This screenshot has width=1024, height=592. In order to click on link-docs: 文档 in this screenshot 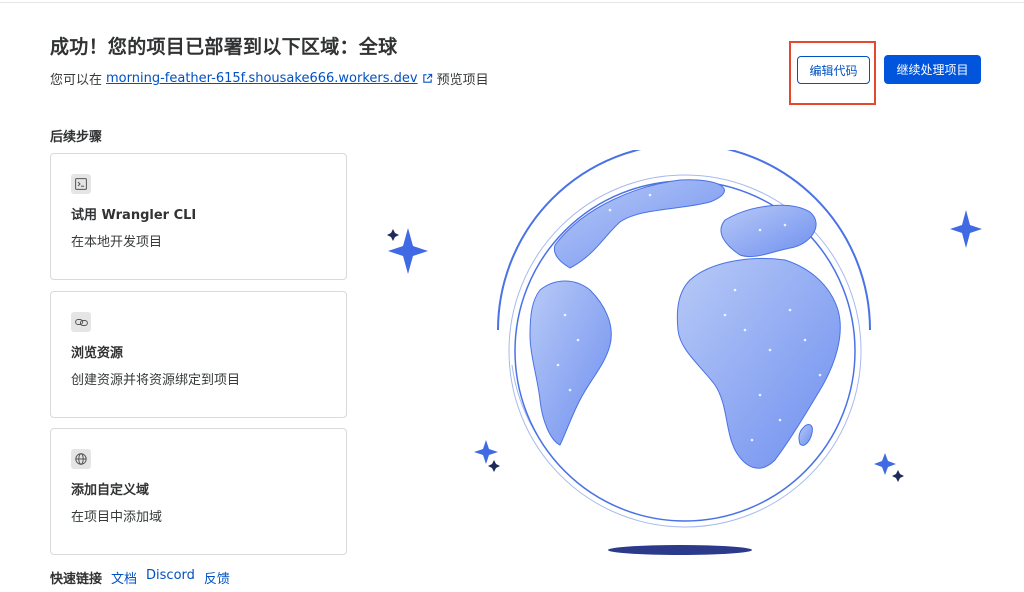, I will do `click(124, 577)`.